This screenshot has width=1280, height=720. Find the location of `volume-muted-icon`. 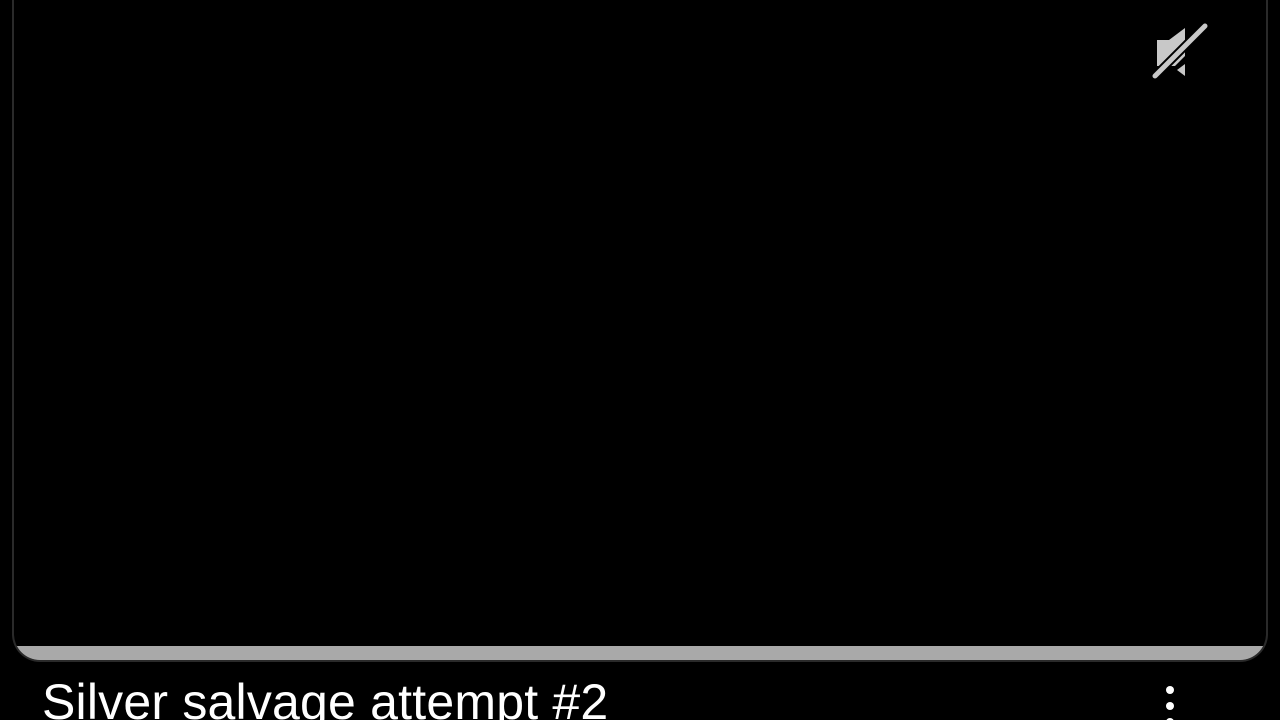

volume-muted-icon is located at coordinates (1180, 51).